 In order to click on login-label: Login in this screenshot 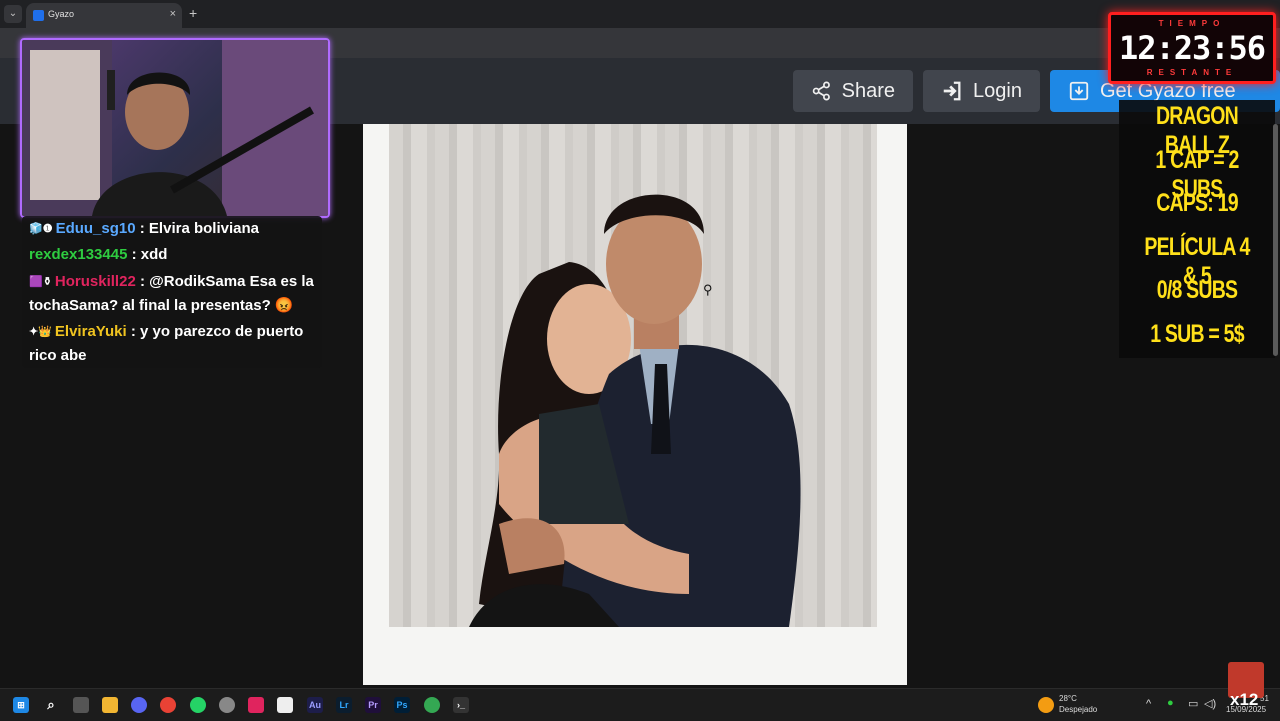, I will do `click(997, 90)`.